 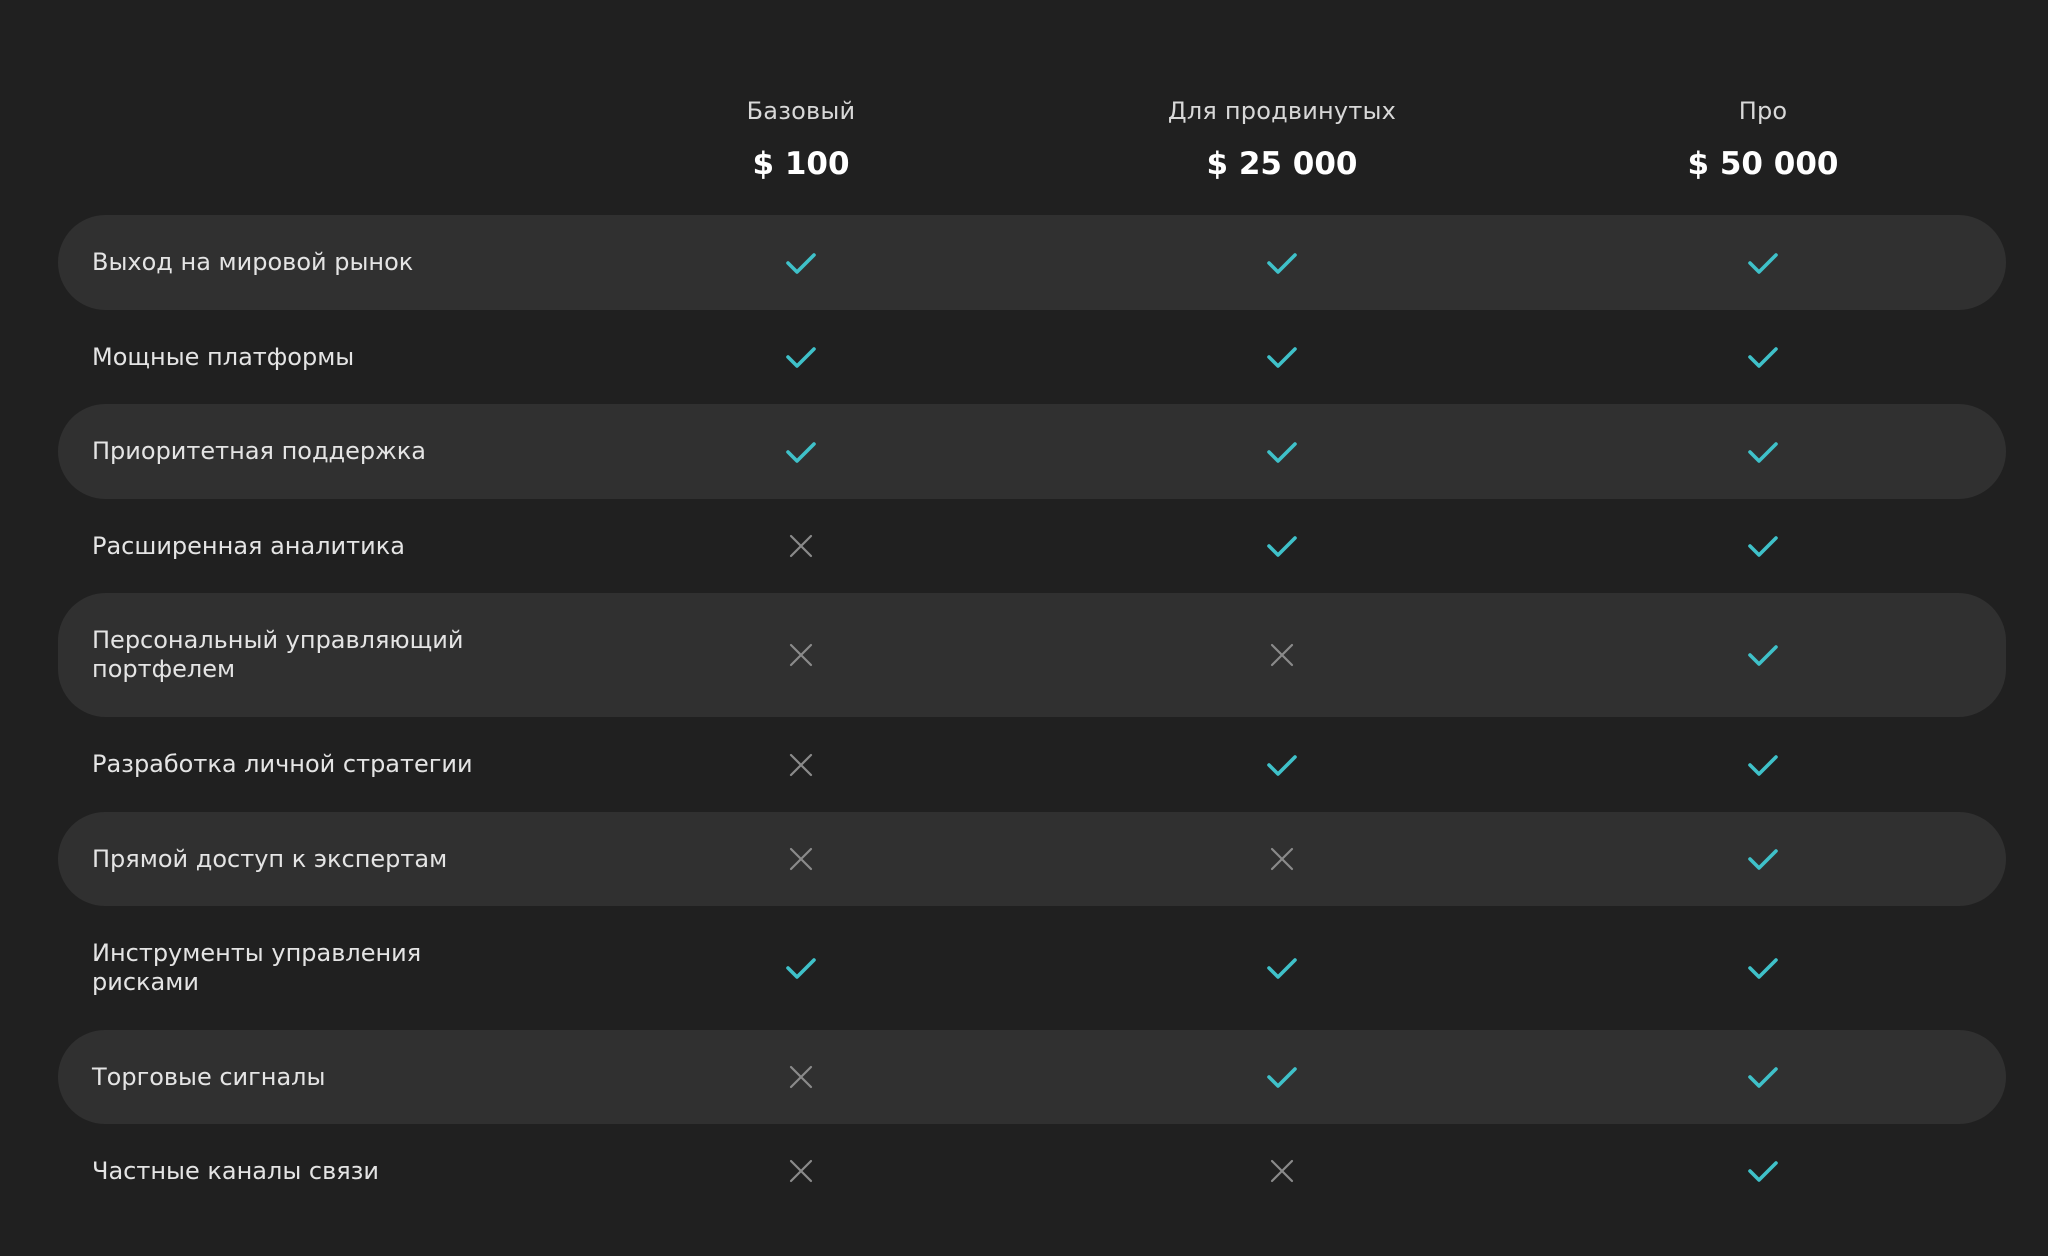 I want to click on feature-row: Выход на мировой рынок, so click(x=1032, y=262).